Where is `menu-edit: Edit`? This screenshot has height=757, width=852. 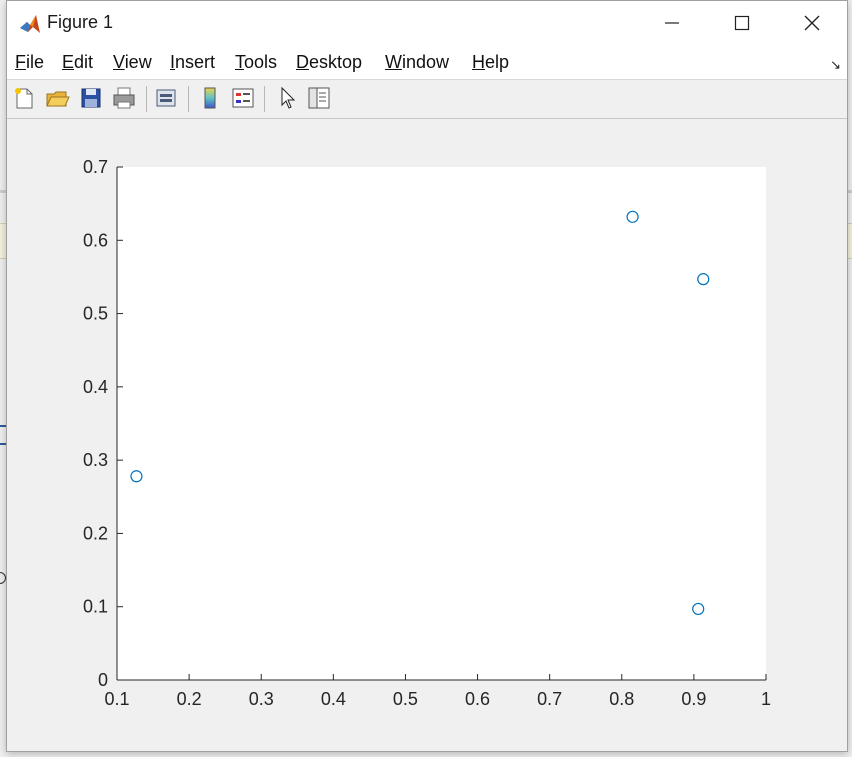
menu-edit: Edit is located at coordinates (77, 62).